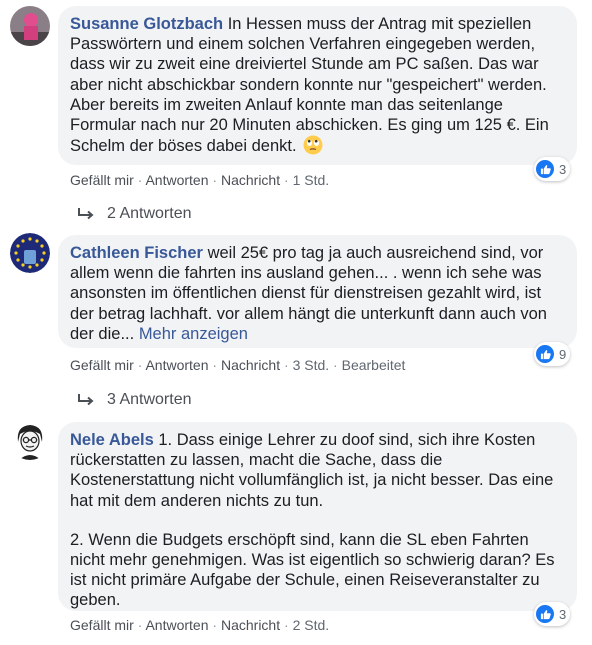 This screenshot has width=592, height=645. What do you see at coordinates (313, 145) in the screenshot?
I see `eye-roll-emoji` at bounding box center [313, 145].